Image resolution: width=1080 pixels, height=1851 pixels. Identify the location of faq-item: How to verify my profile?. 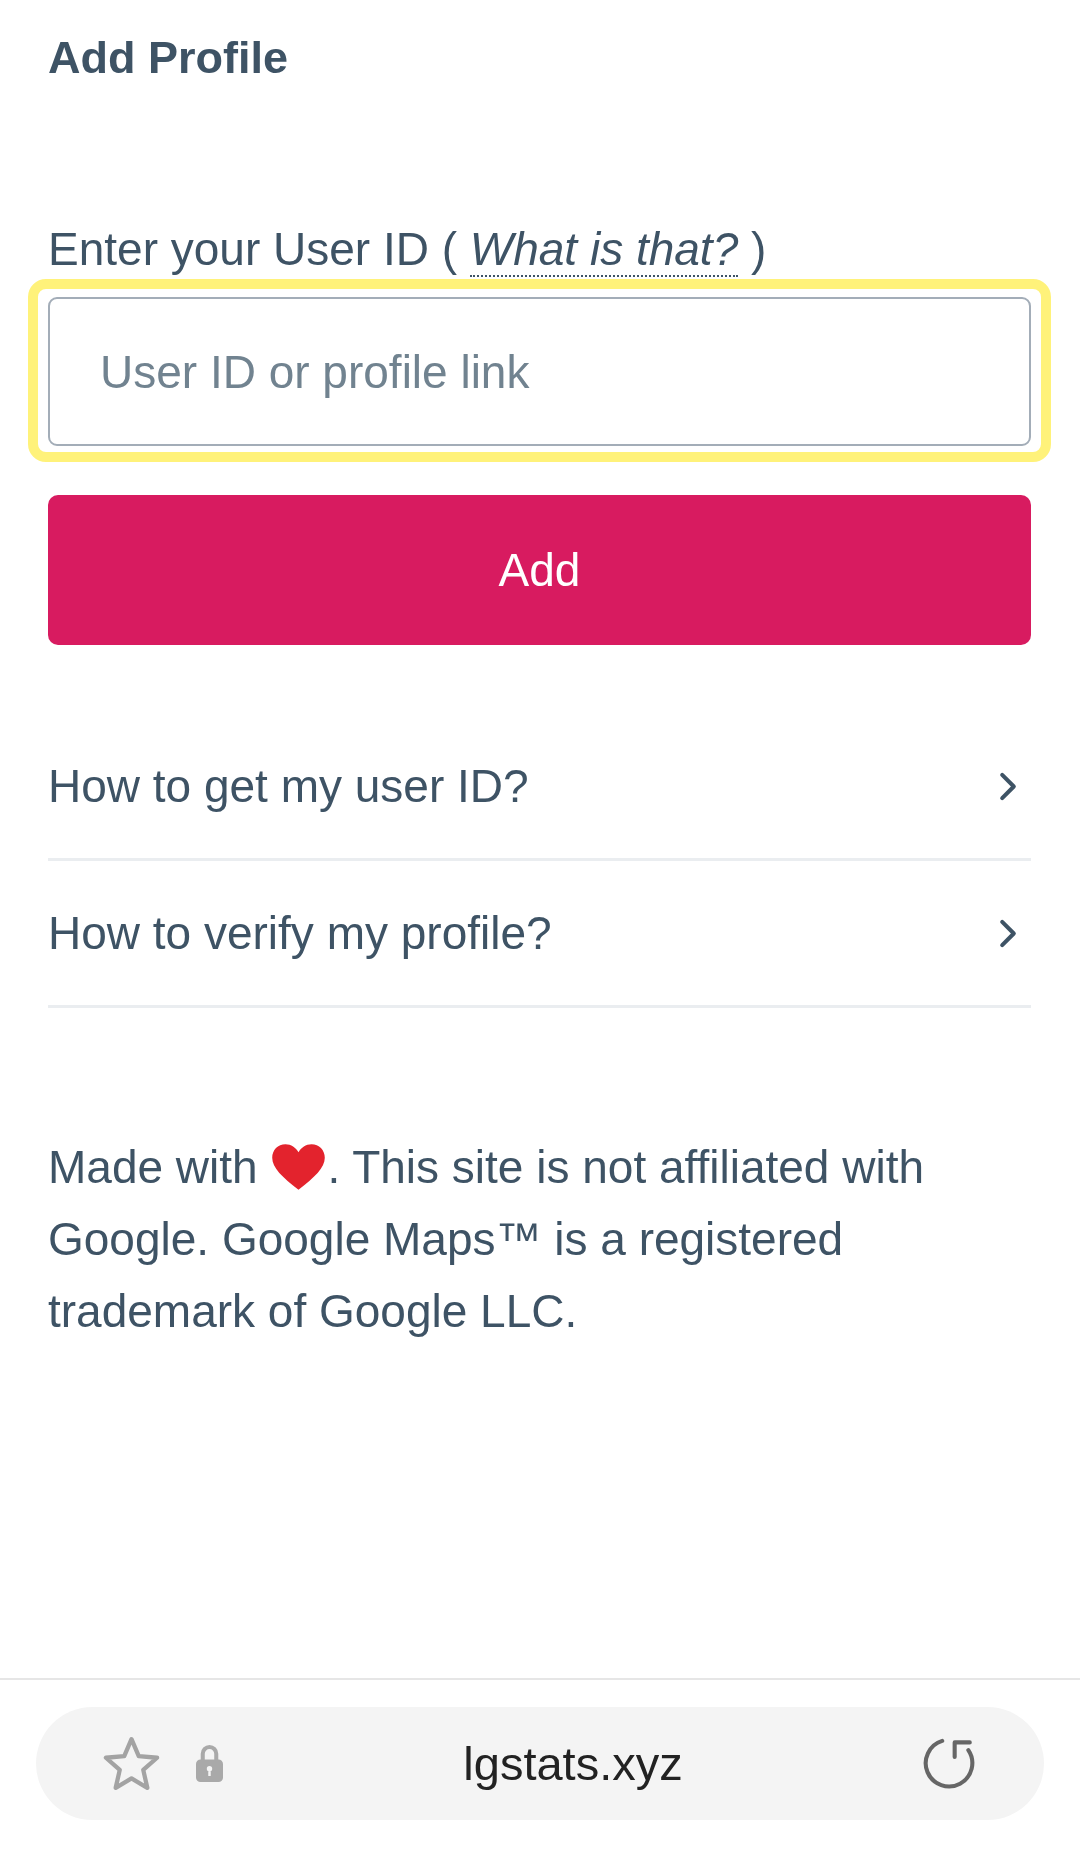
(539, 934).